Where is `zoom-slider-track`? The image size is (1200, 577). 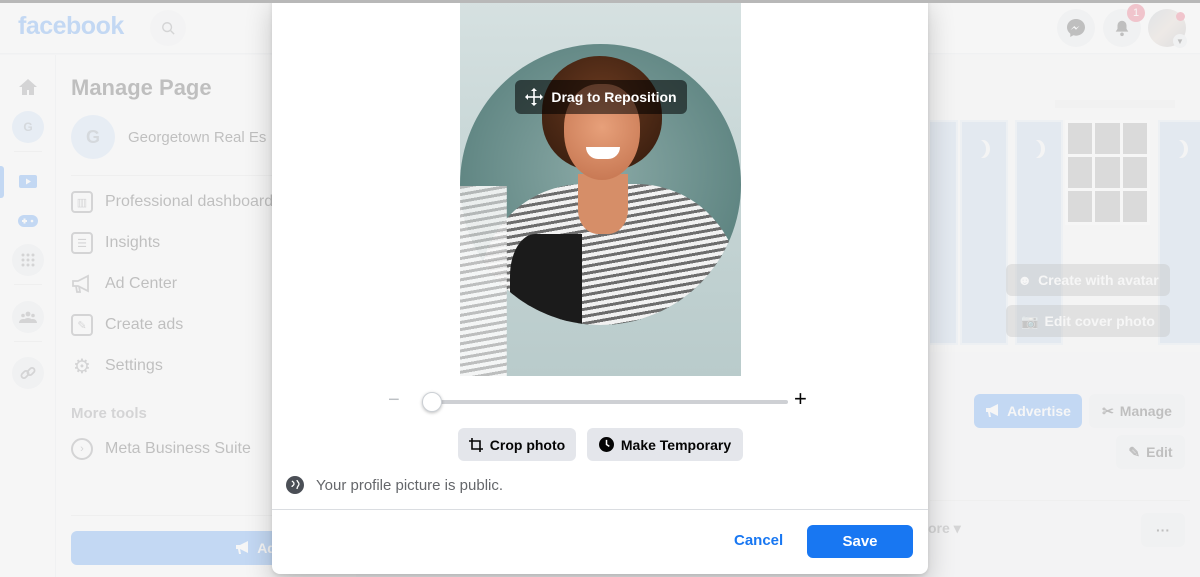
zoom-slider-track is located at coordinates (605, 402).